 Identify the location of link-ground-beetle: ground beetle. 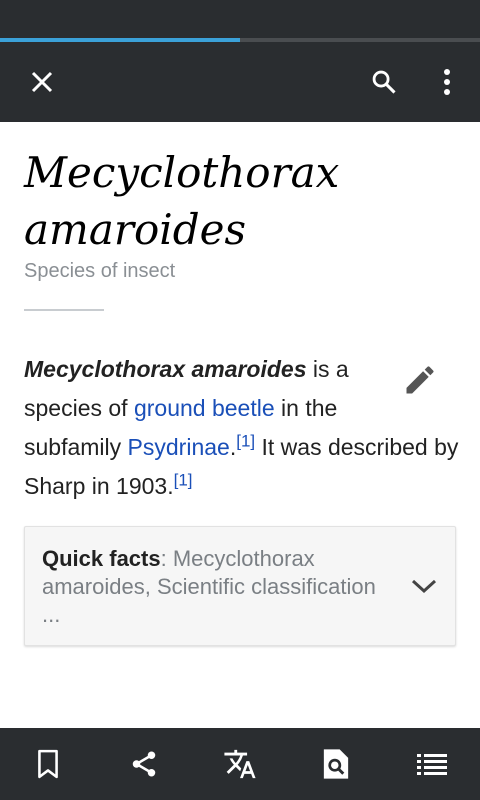
(204, 408).